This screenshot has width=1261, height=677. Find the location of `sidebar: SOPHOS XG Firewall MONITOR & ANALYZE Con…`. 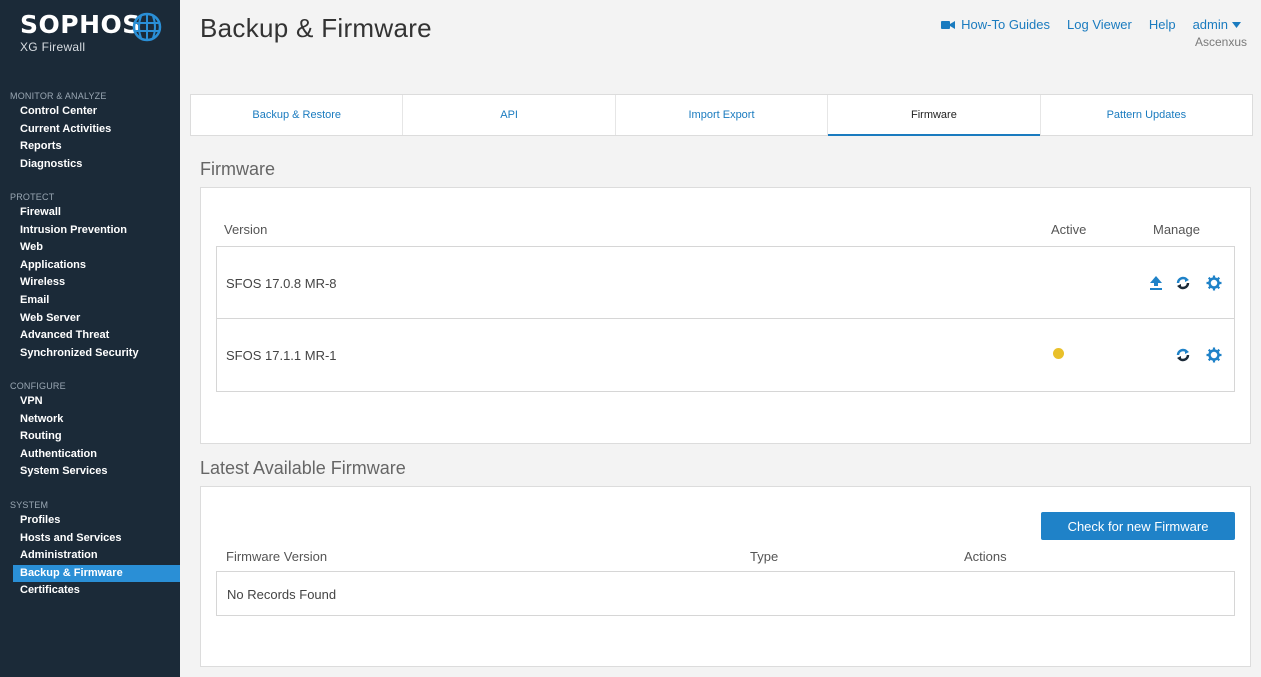

sidebar: SOPHOS XG Firewall MONITOR & ANALYZE Con… is located at coordinates (90, 338).